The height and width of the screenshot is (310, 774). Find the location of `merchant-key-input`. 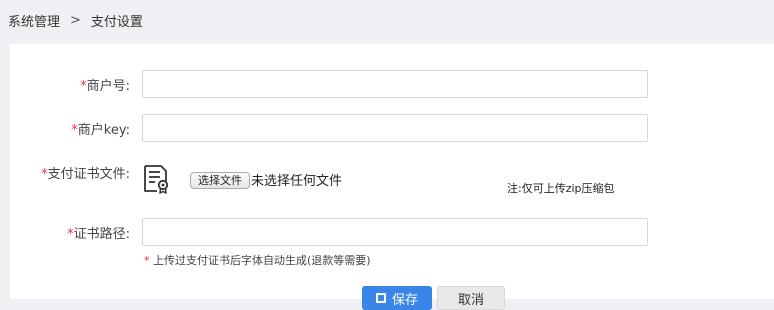

merchant-key-input is located at coordinates (395, 128).